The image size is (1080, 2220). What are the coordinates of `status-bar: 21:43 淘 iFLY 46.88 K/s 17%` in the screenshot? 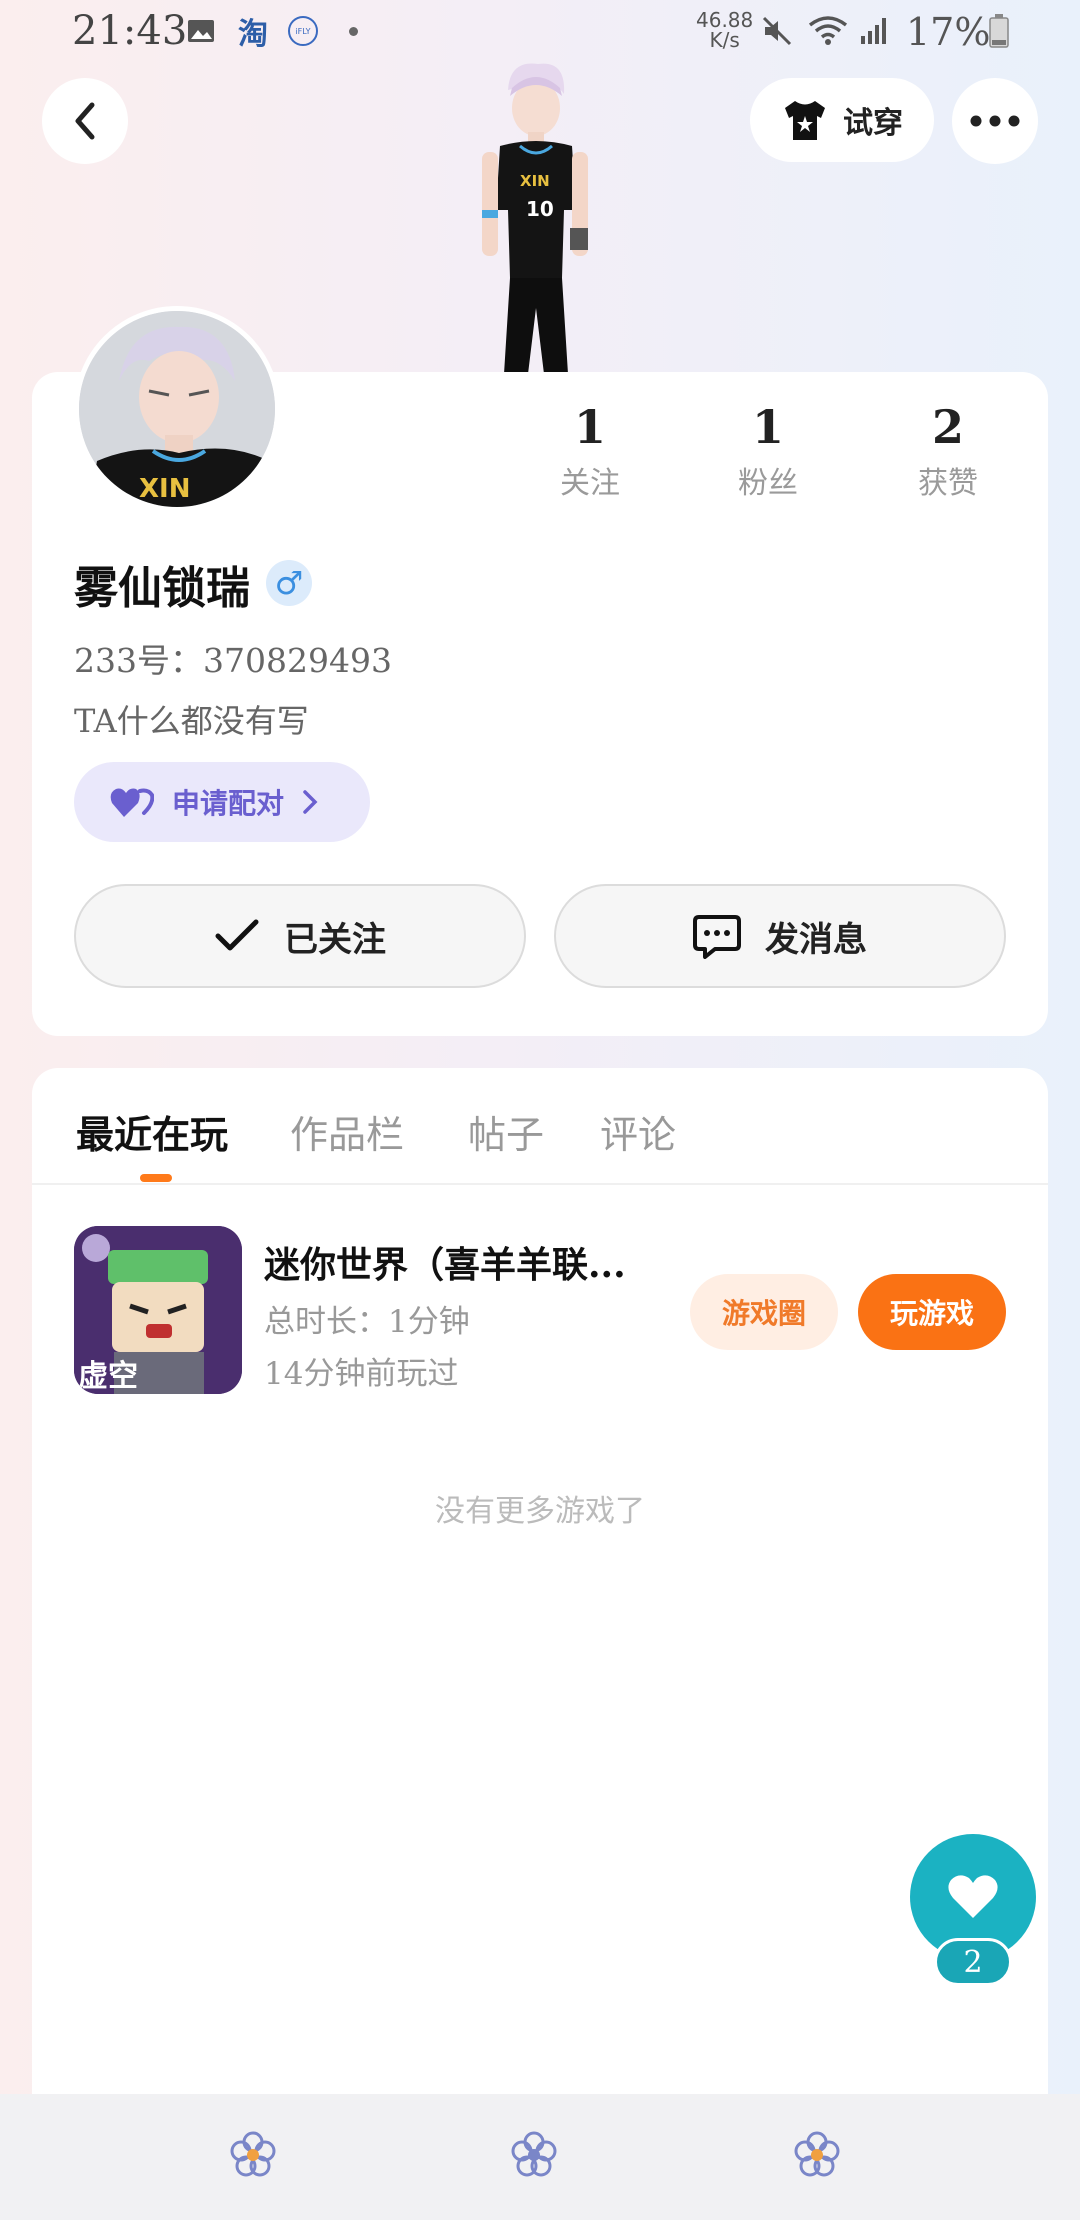 It's located at (540, 33).